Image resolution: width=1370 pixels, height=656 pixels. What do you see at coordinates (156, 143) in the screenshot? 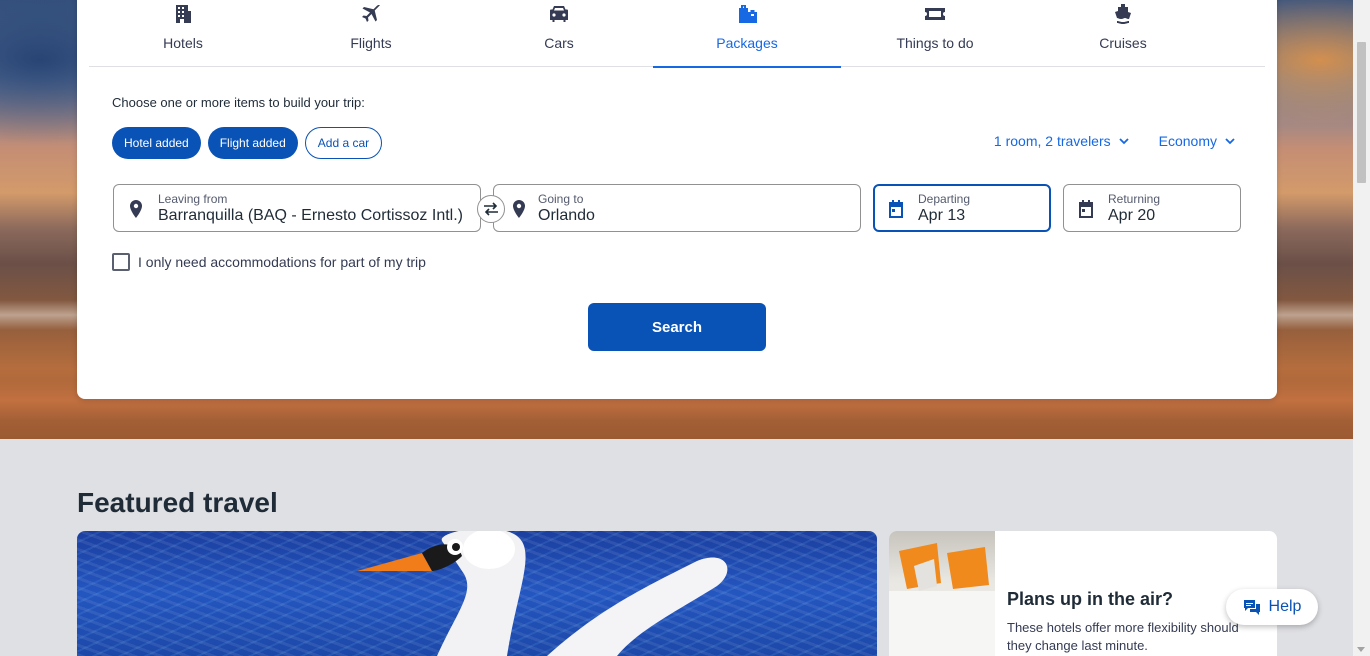
I see `hotel-added-chip: Hotel added` at bounding box center [156, 143].